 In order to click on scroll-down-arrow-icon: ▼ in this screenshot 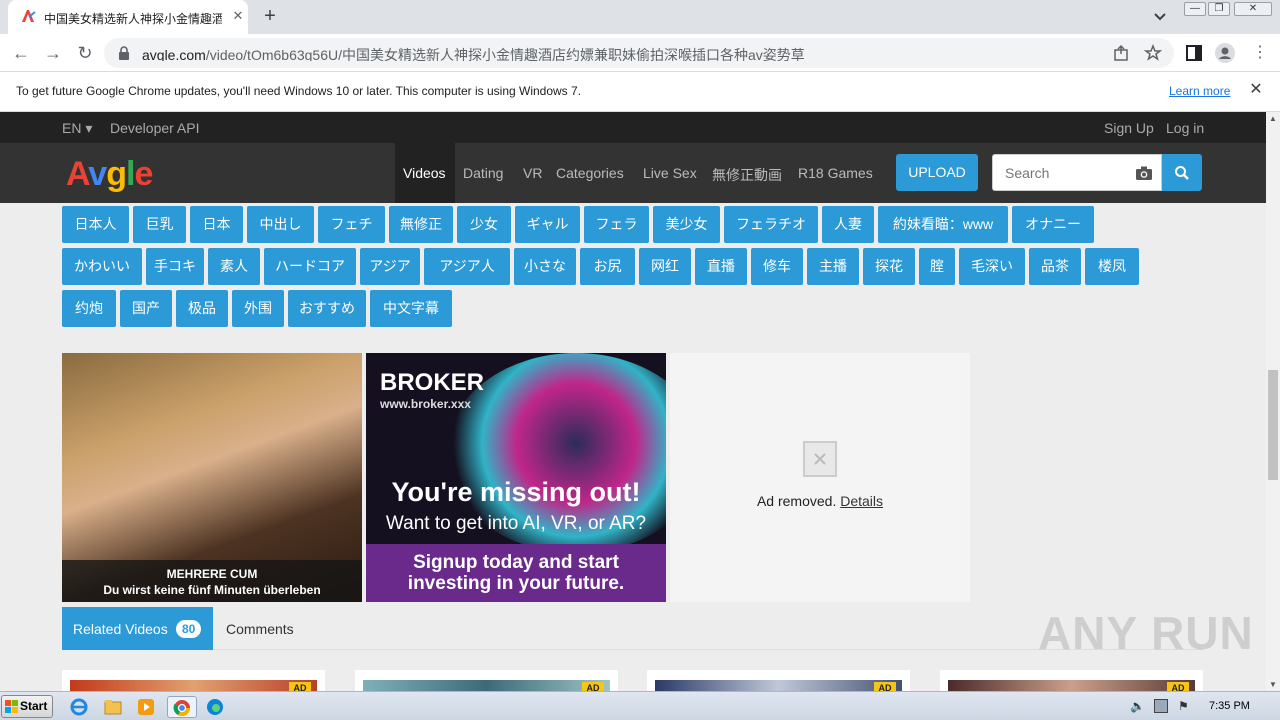, I will do `click(1273, 684)`.